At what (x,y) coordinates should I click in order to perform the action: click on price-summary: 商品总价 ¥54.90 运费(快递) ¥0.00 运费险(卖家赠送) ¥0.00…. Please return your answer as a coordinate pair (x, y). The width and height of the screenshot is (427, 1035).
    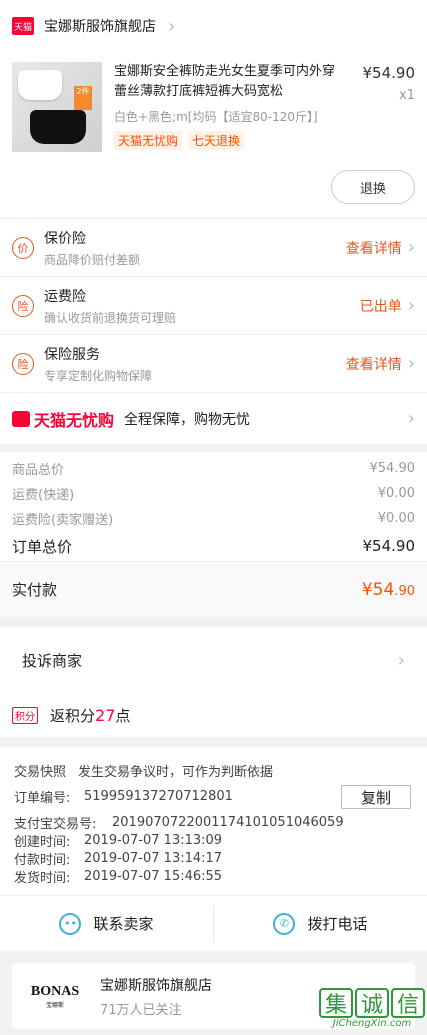
    Looking at the image, I should click on (213, 502).